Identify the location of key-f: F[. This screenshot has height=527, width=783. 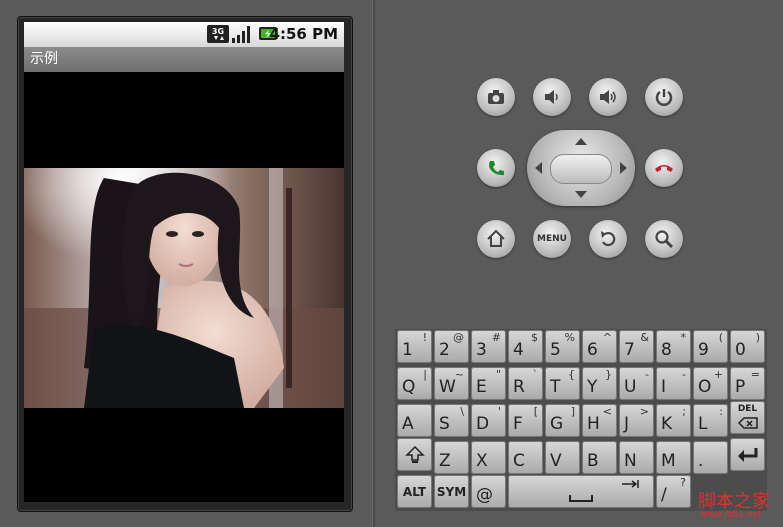
(525, 420).